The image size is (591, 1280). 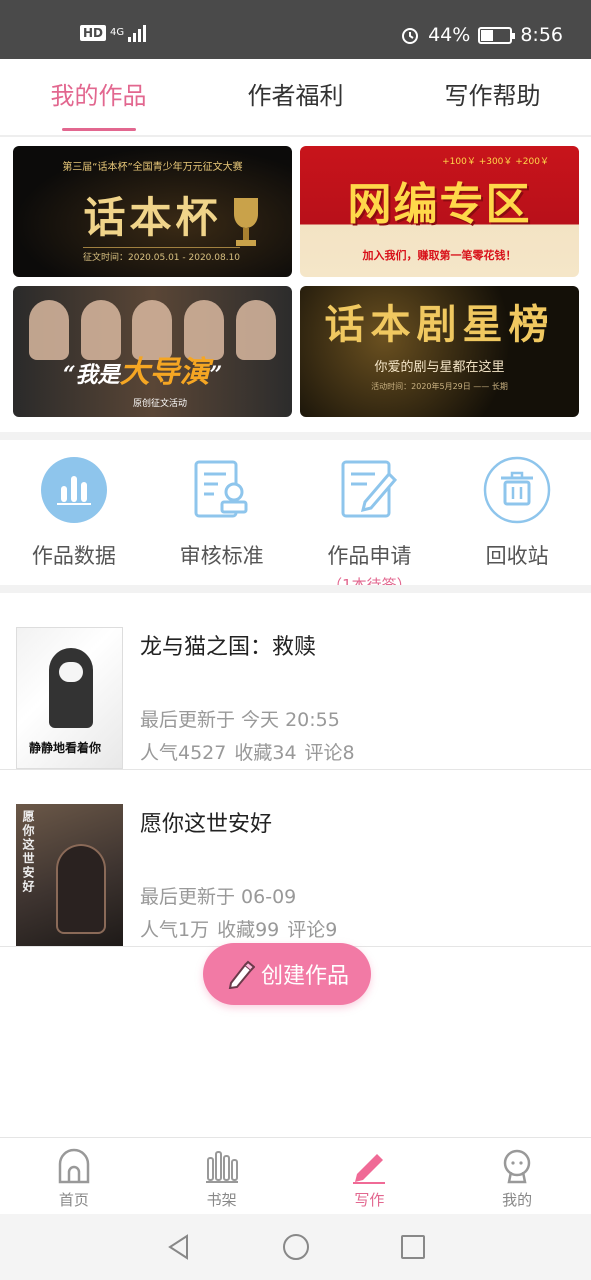 I want to click on banner-tag: 原创征文活动, so click(x=160, y=404).